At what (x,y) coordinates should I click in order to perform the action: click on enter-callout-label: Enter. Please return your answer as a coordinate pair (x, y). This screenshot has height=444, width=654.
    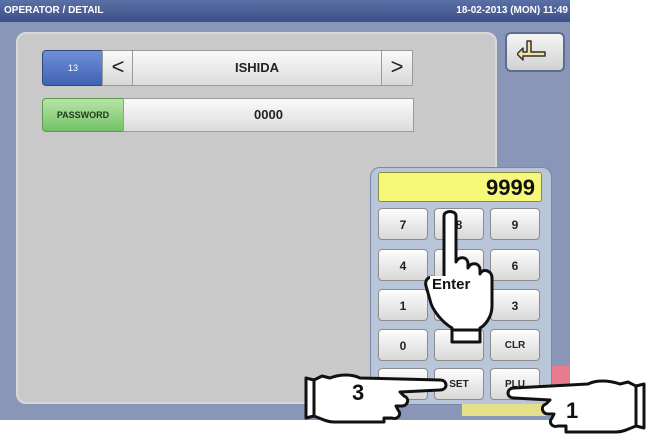
    Looking at the image, I should click on (451, 284).